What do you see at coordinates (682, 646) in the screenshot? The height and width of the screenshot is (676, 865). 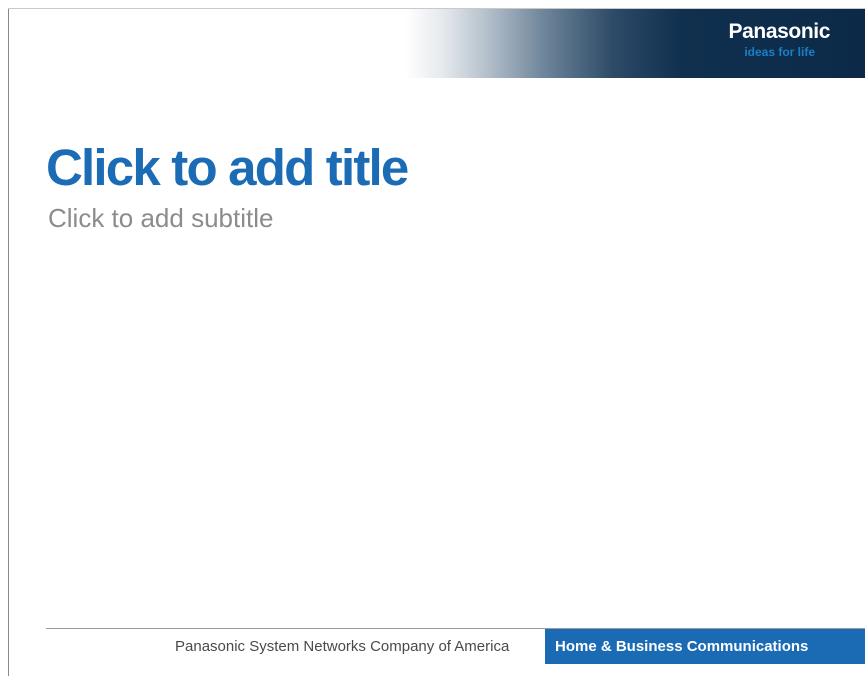 I see `footer-division-label: Home & Business Communications` at bounding box center [682, 646].